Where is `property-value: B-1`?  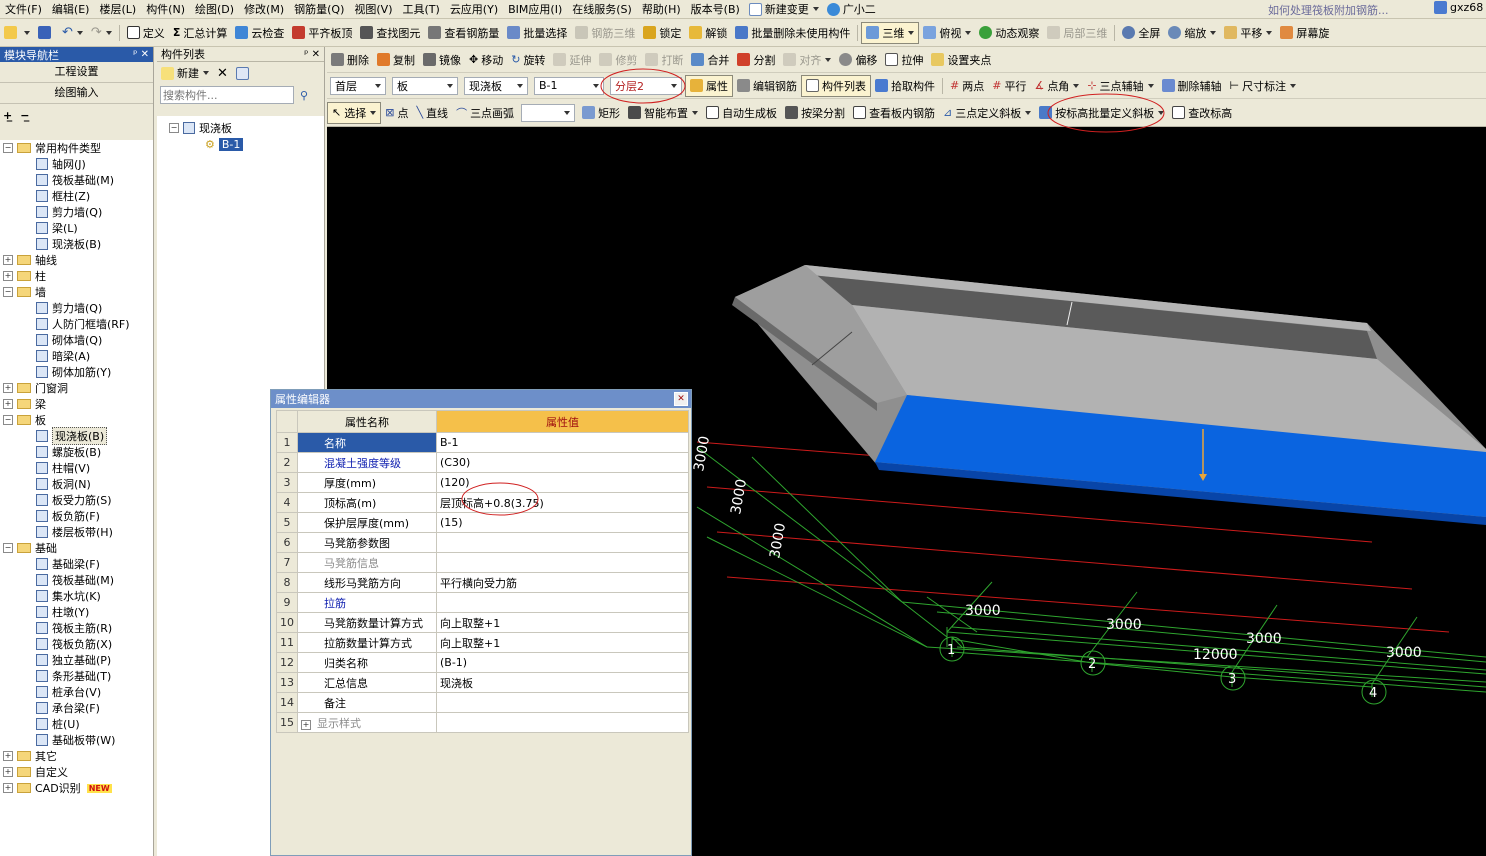
property-value: B-1 is located at coordinates (562, 442).